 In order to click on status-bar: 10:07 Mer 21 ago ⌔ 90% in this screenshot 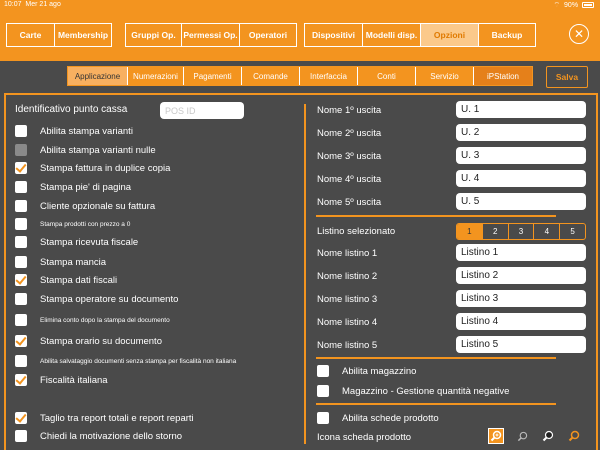, I will do `click(300, 5)`.